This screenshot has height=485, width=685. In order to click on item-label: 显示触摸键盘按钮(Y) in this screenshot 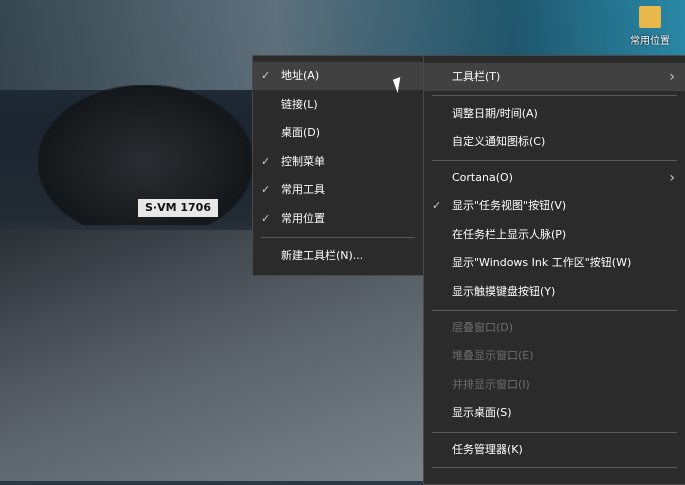, I will do `click(504, 291)`.